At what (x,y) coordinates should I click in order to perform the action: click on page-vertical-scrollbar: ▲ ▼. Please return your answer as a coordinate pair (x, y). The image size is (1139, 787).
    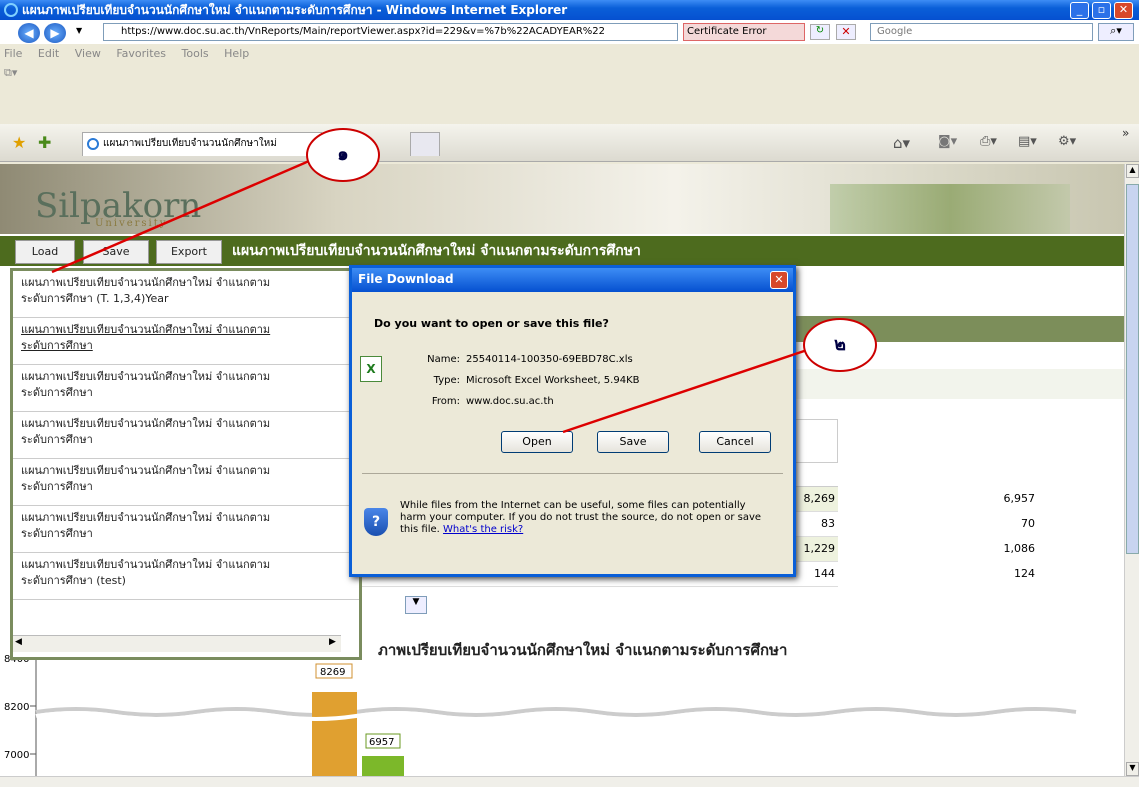
    Looking at the image, I should click on (1131, 471).